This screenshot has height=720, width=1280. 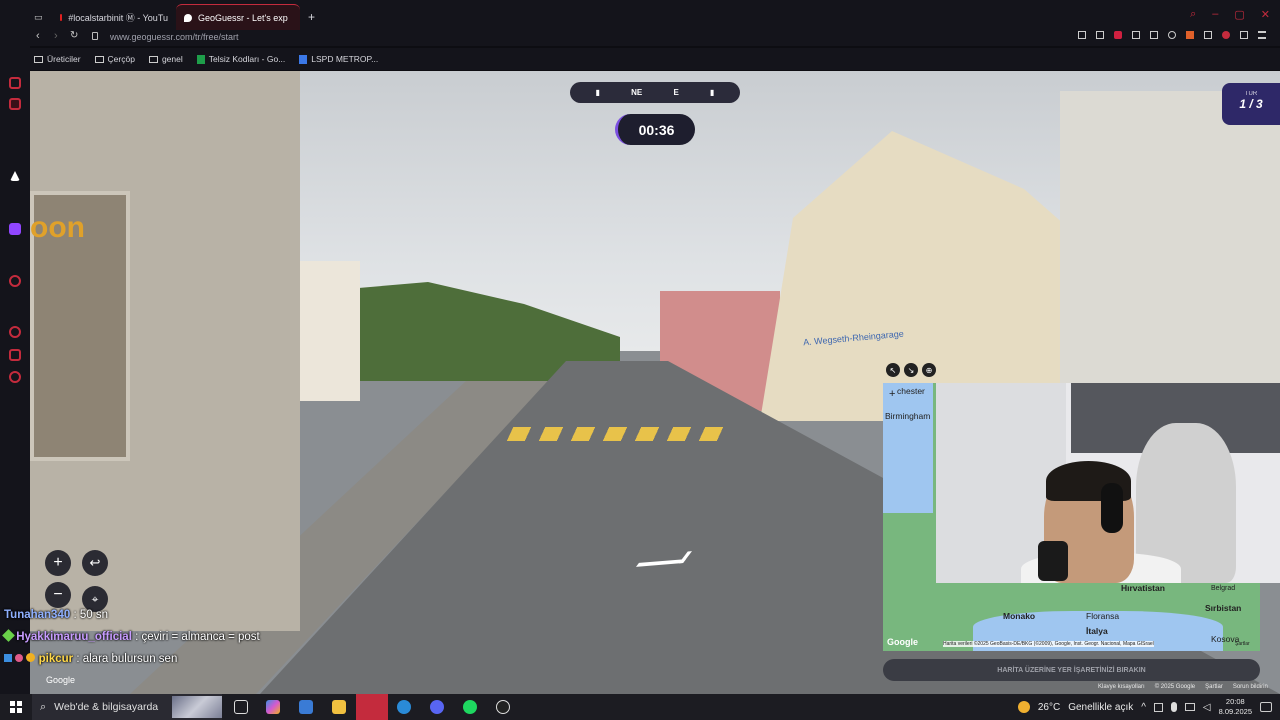 What do you see at coordinates (892, 394) in the screenshot?
I see `map-zoom-in-icon: +` at bounding box center [892, 394].